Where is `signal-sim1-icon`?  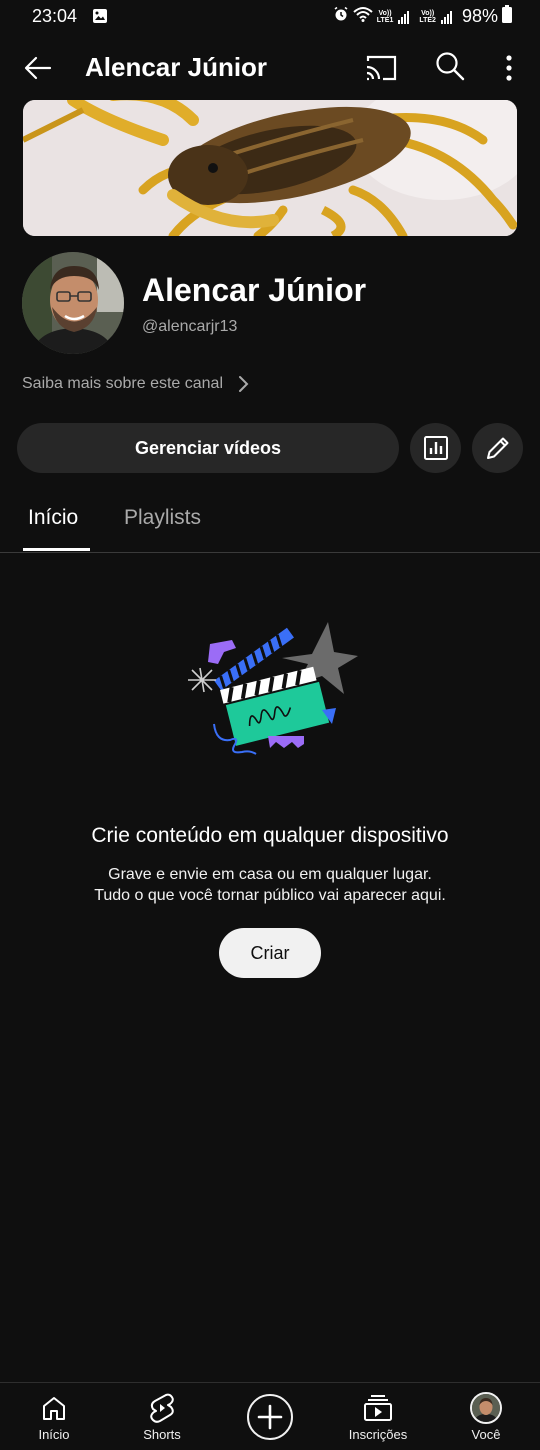 signal-sim1-icon is located at coordinates (404, 17).